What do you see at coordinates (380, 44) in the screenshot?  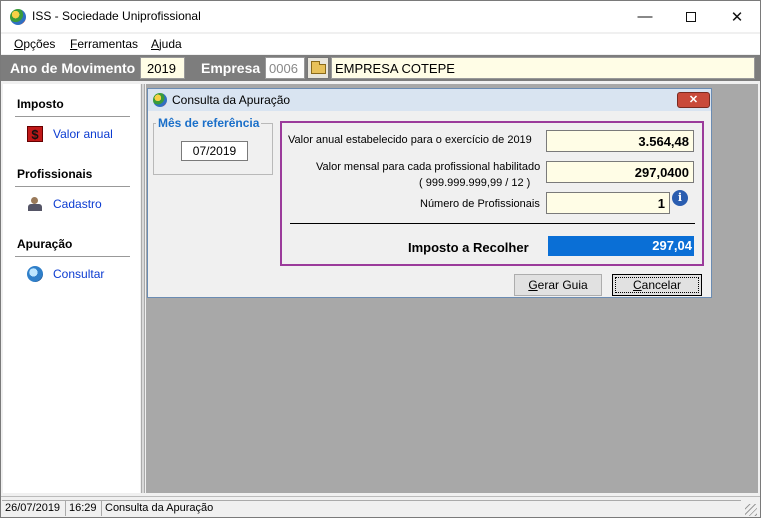 I see `menu-bar: Opções Ferramentas Ajuda` at bounding box center [380, 44].